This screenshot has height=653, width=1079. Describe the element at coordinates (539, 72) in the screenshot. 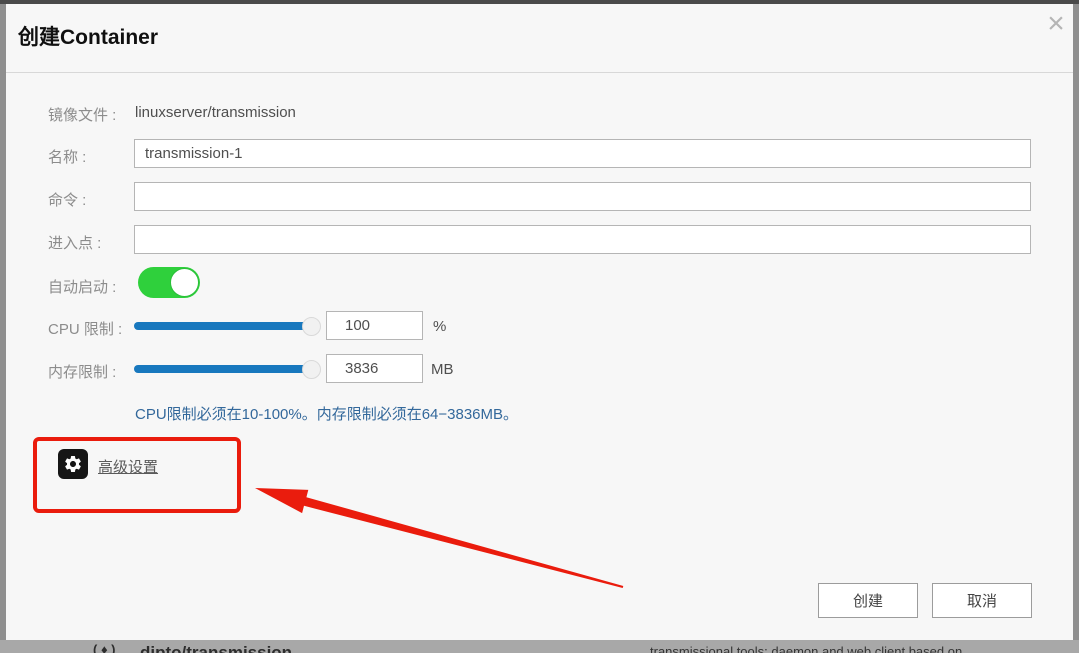

I see `title-separator` at that location.